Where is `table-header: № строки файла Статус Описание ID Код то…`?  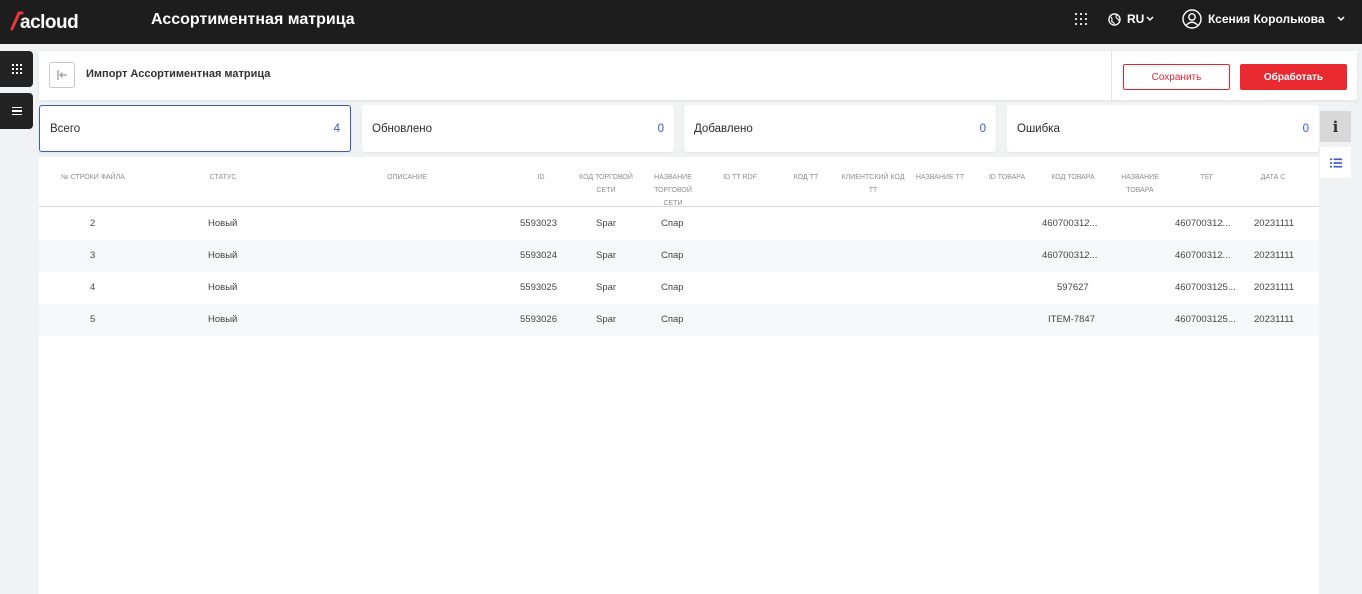
table-header: № строки файла Статус Описание ID Код то… is located at coordinates (679, 182).